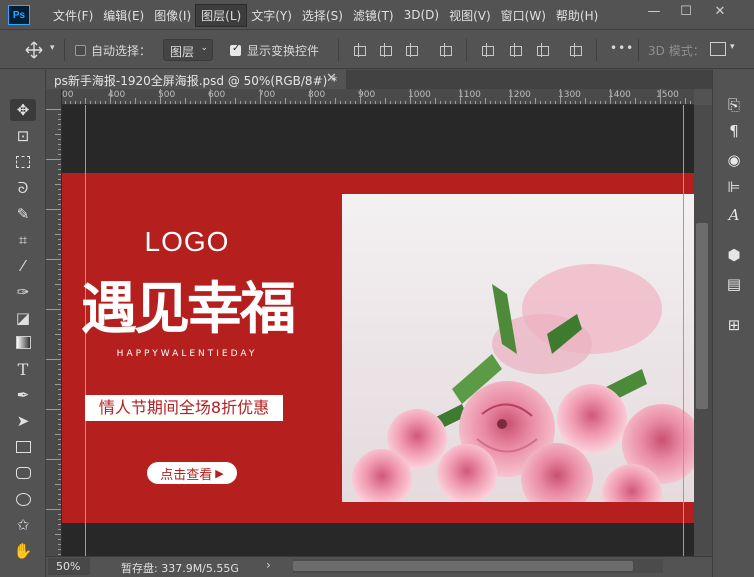  Describe the element at coordinates (23, 421) in the screenshot. I see `path-select-tool-icon: ➤` at that location.